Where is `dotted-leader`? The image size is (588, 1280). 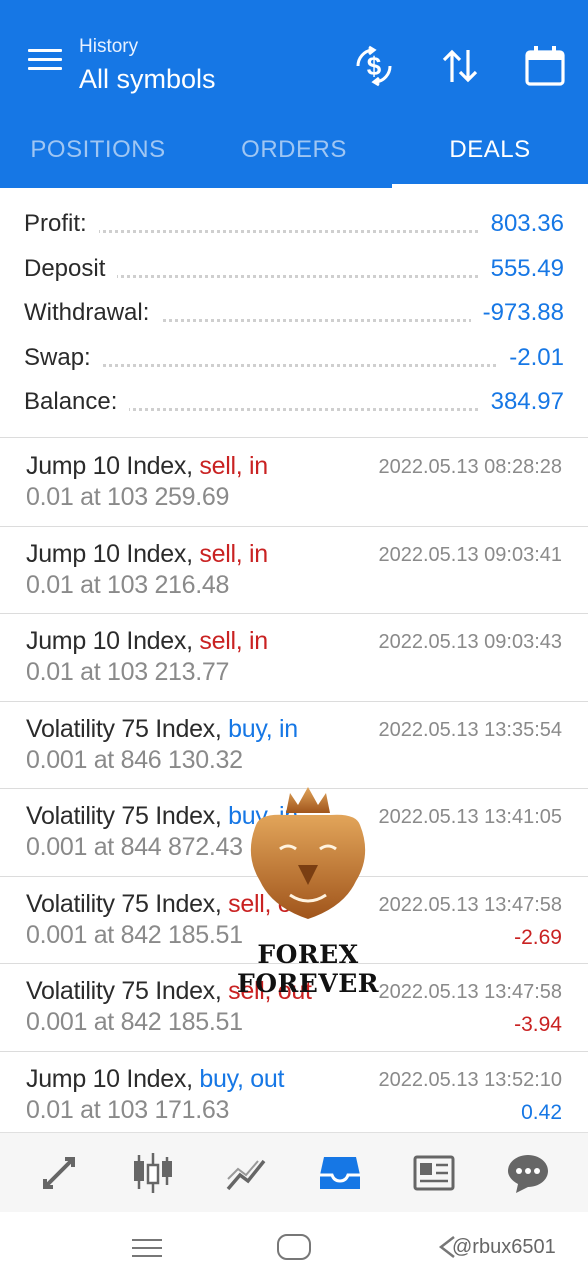 dotted-leader is located at coordinates (294, 365).